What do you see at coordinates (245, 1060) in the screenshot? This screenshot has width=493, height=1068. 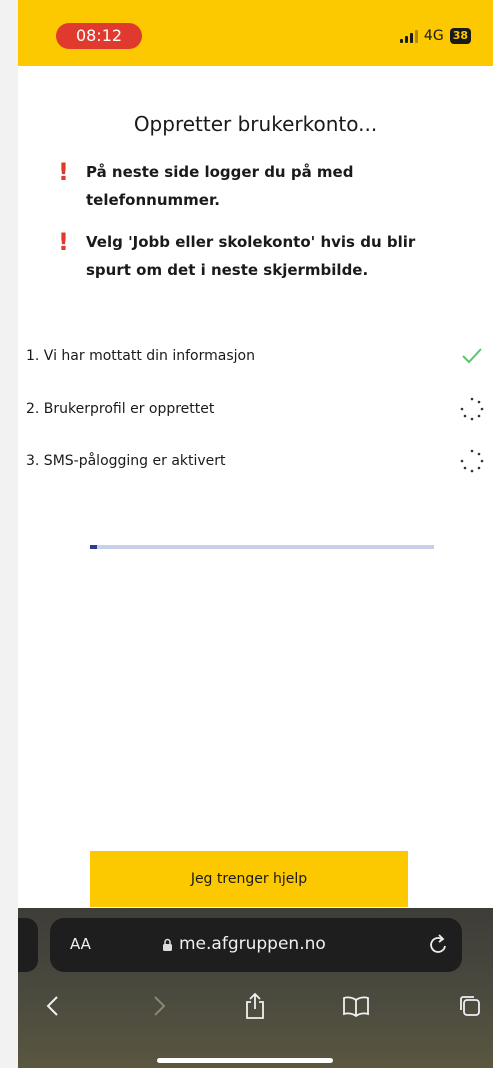 I see `home-indicator` at bounding box center [245, 1060].